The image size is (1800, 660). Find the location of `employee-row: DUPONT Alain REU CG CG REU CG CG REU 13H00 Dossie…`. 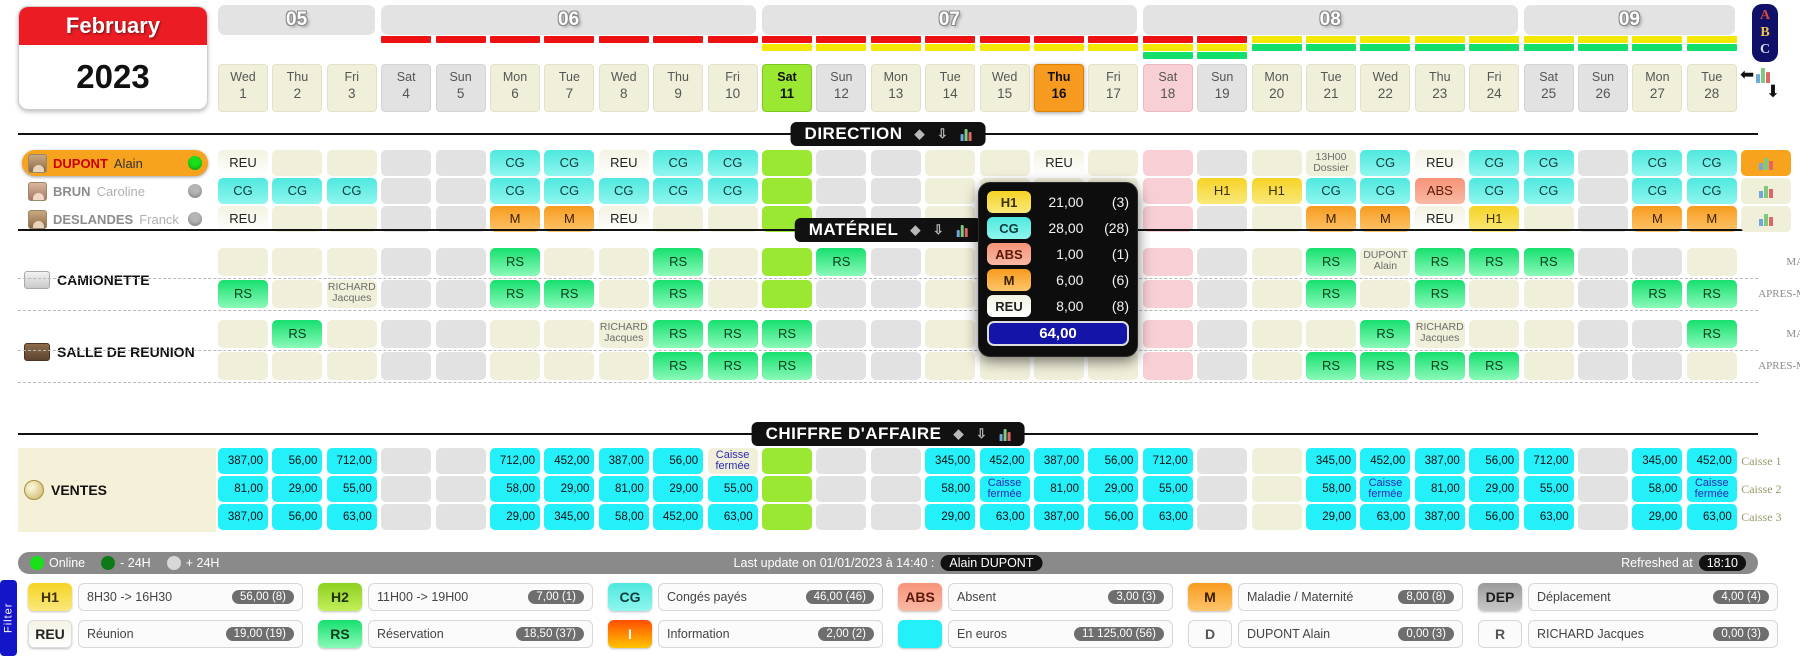

employee-row: DUPONT Alain REU CG CG REU CG CG REU 13H00 Dossie… is located at coordinates (888, 163).